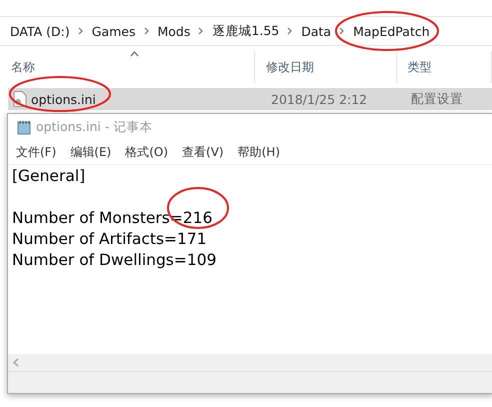  What do you see at coordinates (94, 127) in the screenshot?
I see `window-title: options.ini - 记事本` at bounding box center [94, 127].